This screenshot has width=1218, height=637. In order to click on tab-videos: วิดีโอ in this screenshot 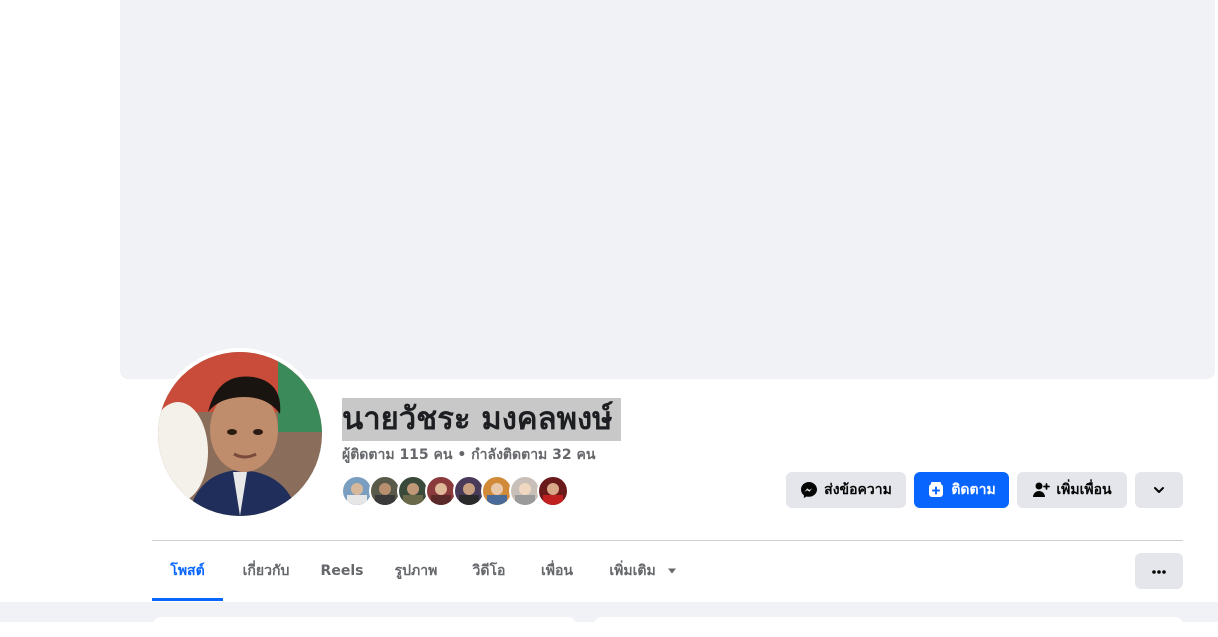, I will do `click(489, 571)`.